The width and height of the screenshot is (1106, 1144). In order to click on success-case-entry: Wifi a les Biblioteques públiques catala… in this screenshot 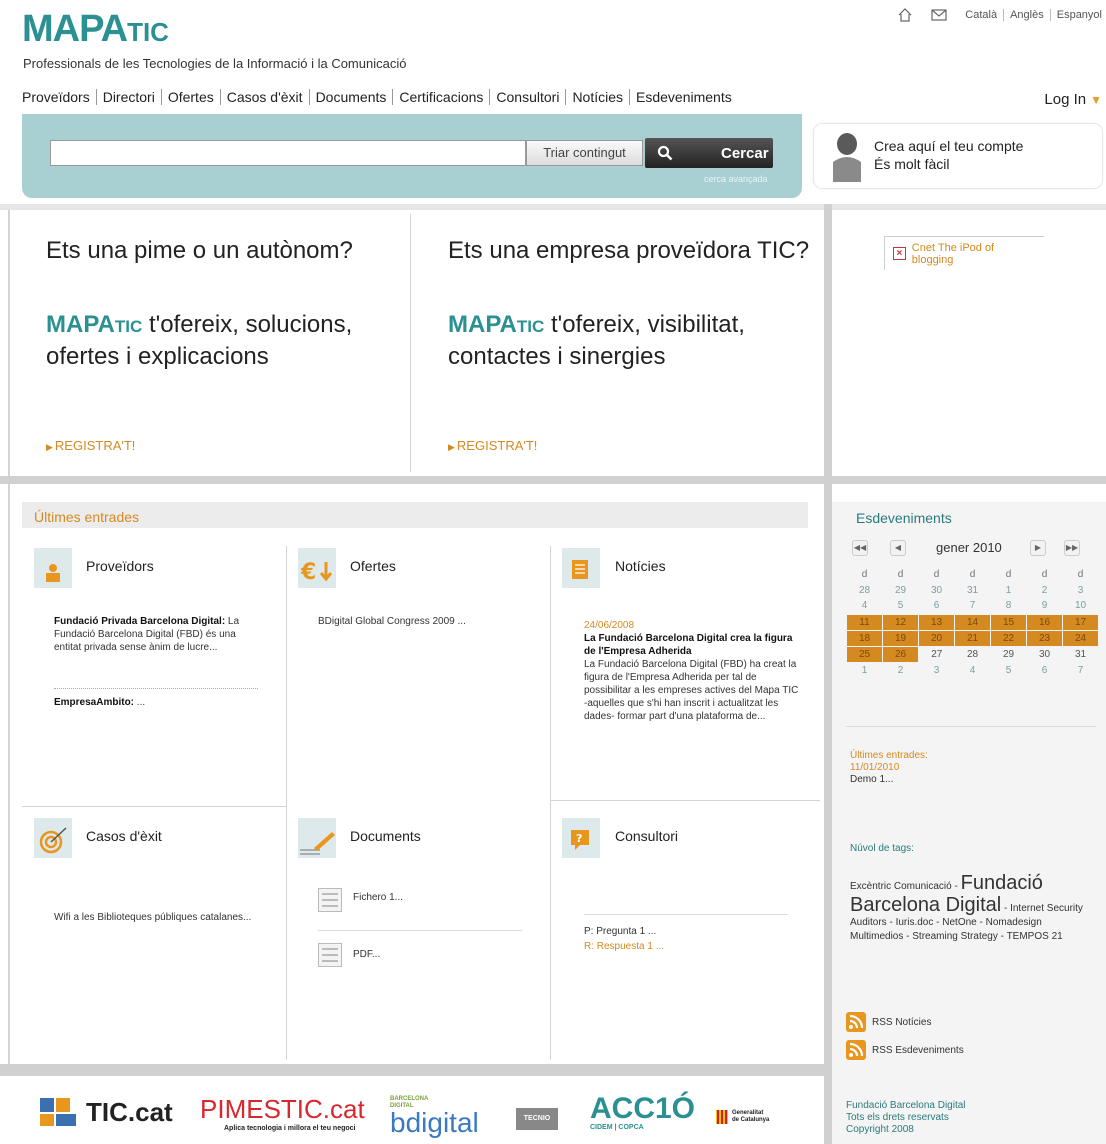, I will do `click(154, 917)`.